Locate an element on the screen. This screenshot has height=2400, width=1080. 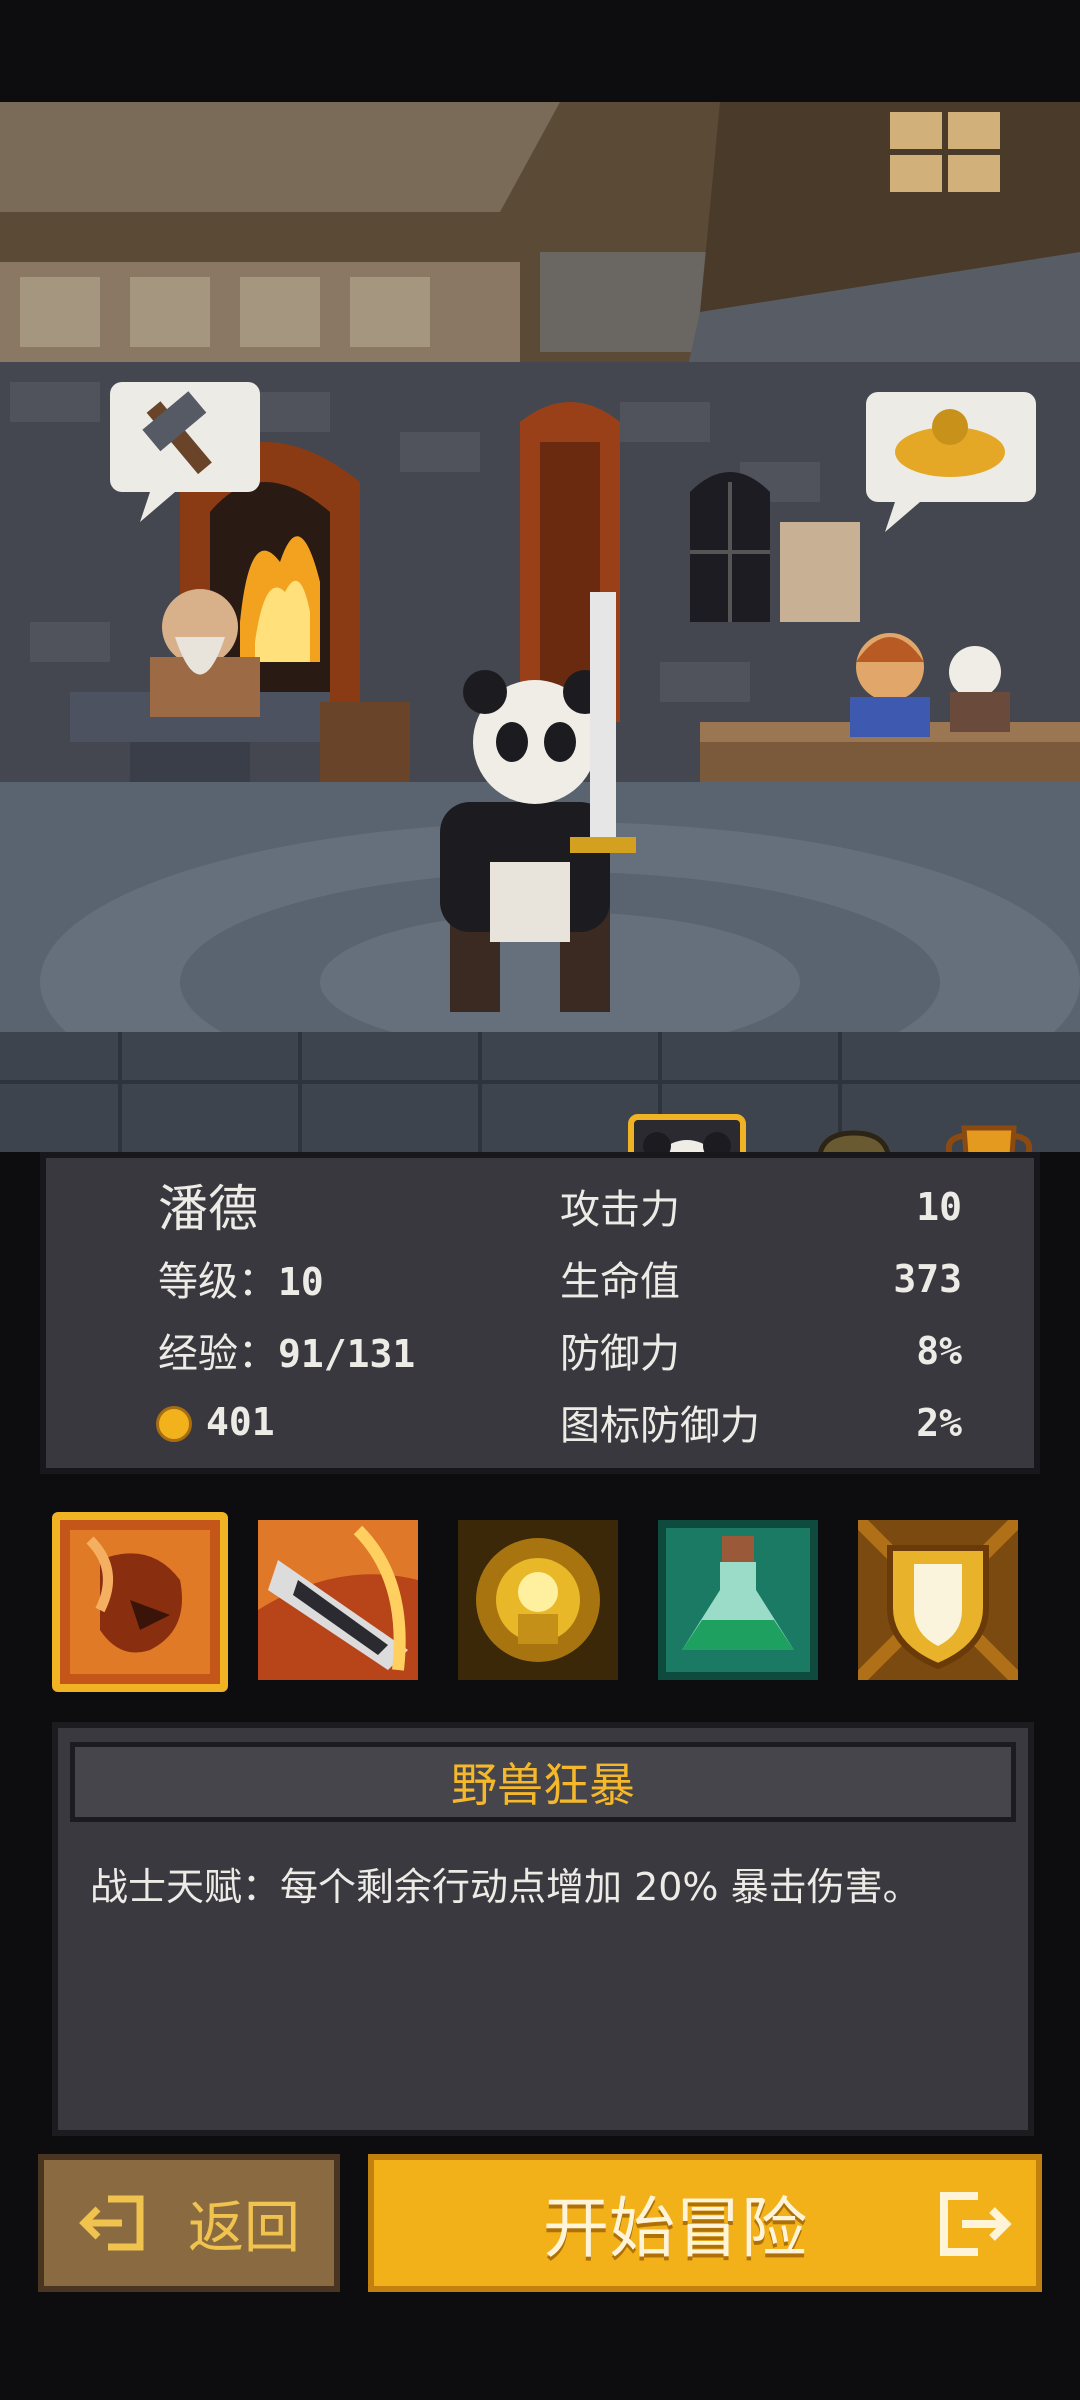
exp-row: 经验：91/131 is located at coordinates (286, 1354).